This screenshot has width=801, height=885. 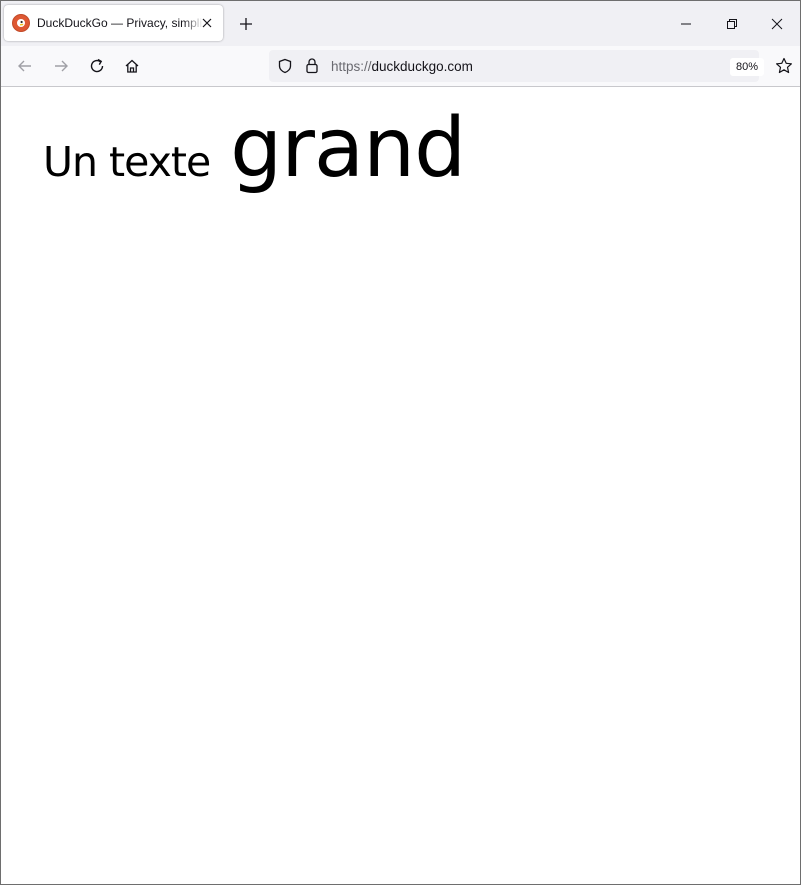 I want to click on restore-button, so click(x=732, y=23).